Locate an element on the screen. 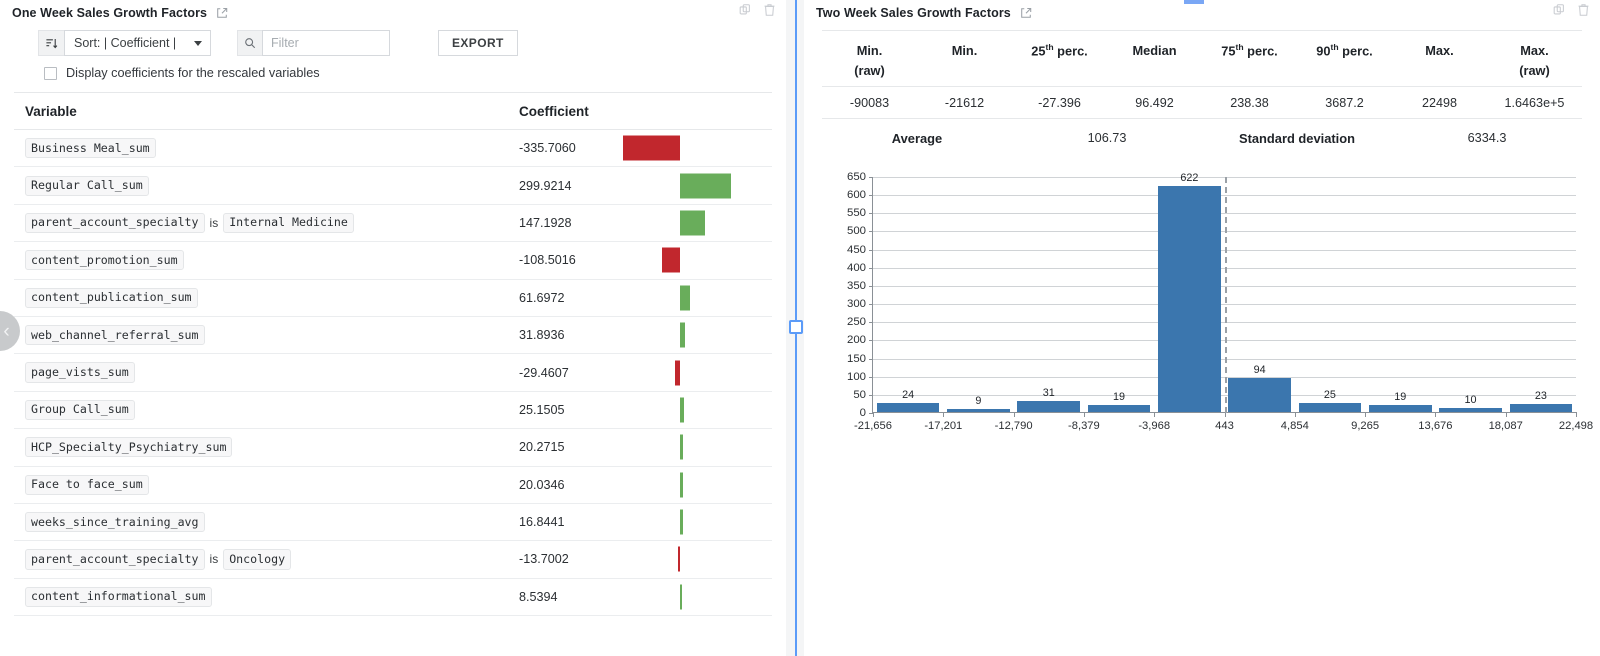  rescaled-coefficients-checkbox is located at coordinates (50, 73).